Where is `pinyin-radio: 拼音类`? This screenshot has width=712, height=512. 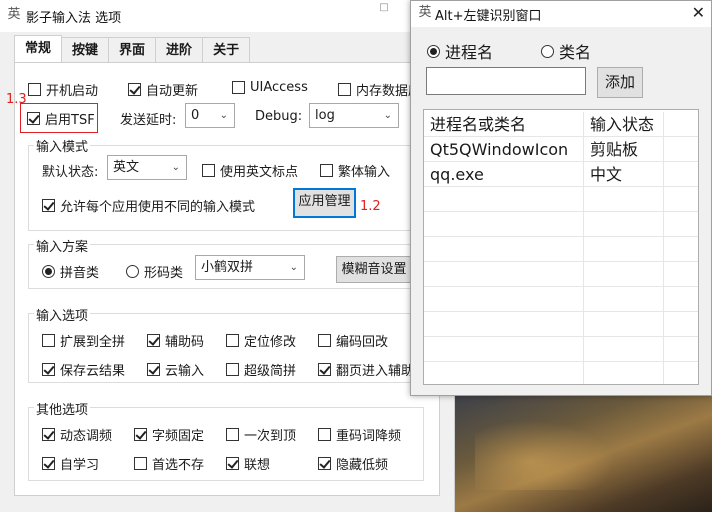 pinyin-radio: 拼音类 is located at coordinates (70, 271).